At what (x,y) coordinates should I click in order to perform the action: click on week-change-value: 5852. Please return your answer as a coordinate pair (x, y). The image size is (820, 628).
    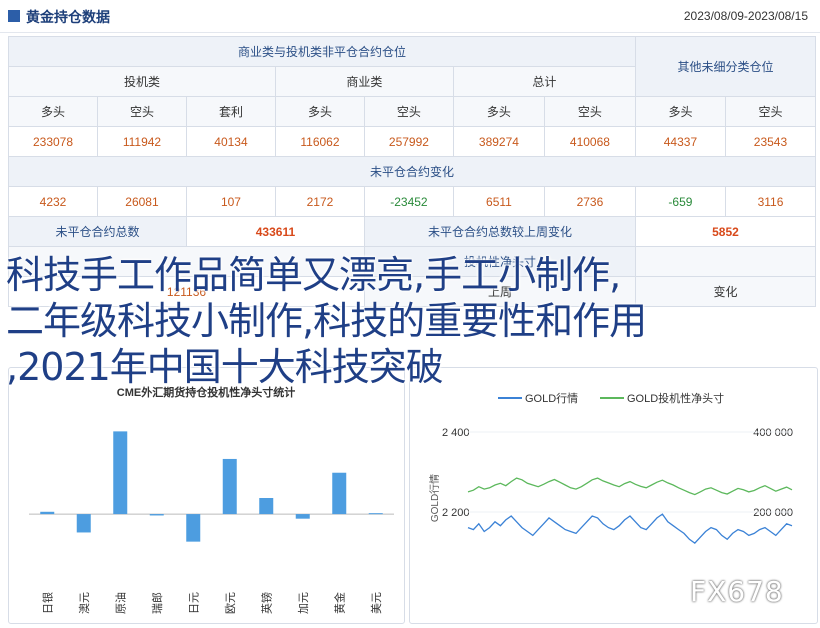
    Looking at the image, I should click on (725, 231).